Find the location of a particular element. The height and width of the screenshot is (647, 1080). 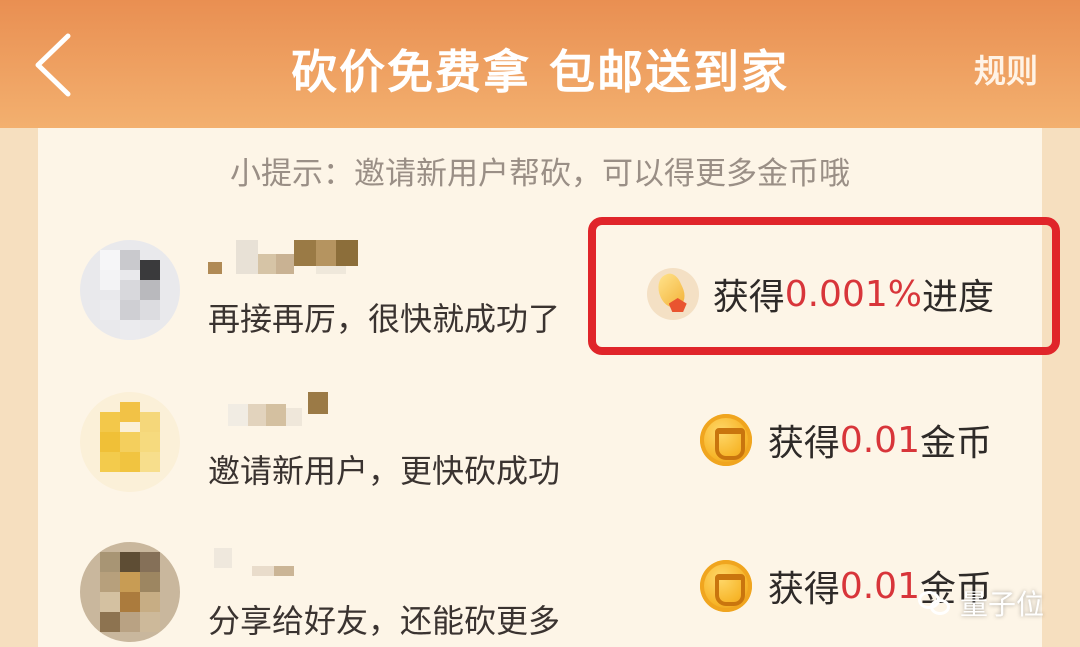

row-message: 邀请新用户，更快砍成功 is located at coordinates (384, 471).